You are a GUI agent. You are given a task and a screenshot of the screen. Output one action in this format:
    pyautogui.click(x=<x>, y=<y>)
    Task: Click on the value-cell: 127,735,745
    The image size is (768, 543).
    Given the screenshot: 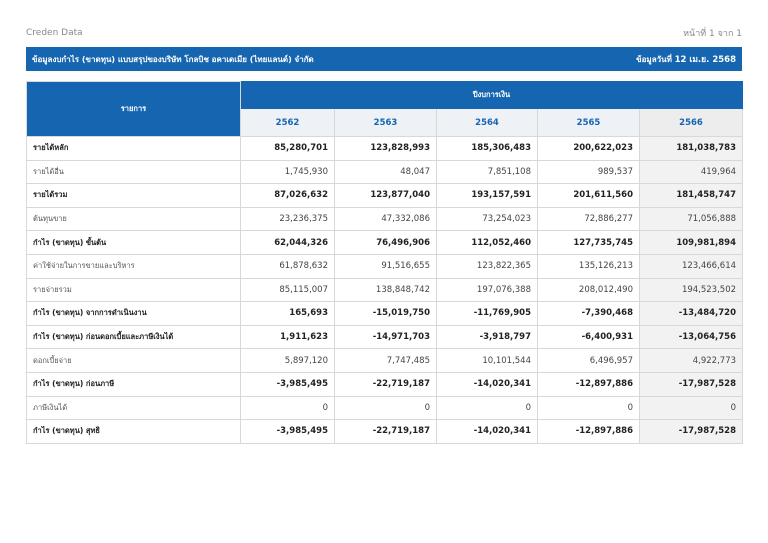 What is the action you would take?
    pyautogui.click(x=588, y=242)
    